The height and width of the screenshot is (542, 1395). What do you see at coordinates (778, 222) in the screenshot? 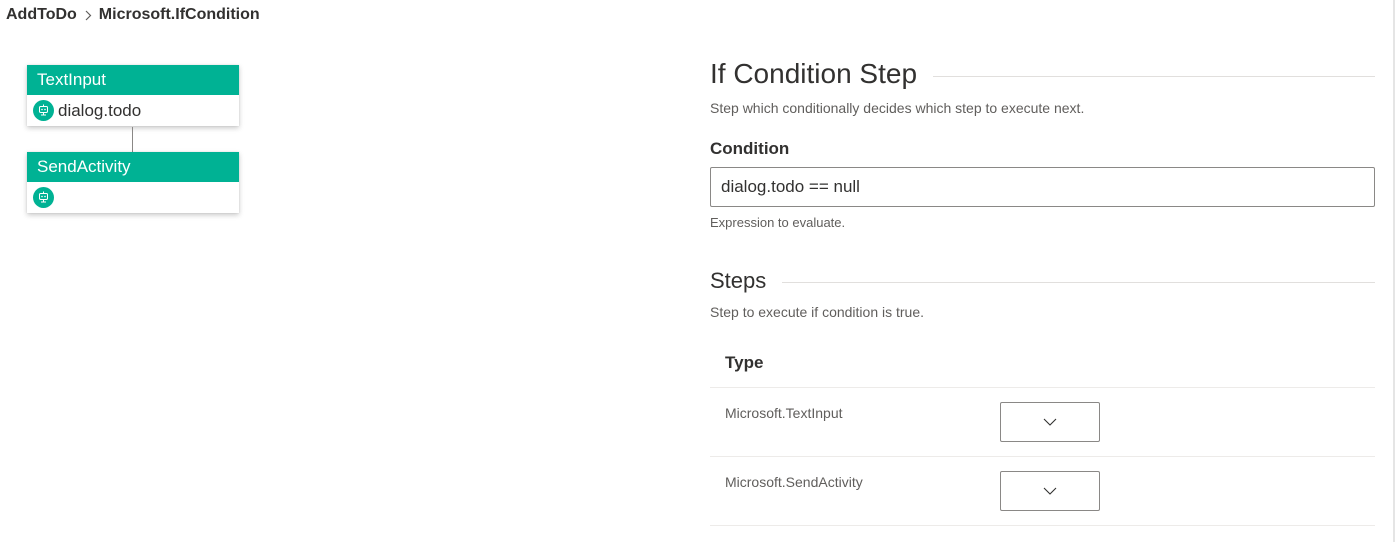
I see `condition-help: Expression to evaluate.` at bounding box center [778, 222].